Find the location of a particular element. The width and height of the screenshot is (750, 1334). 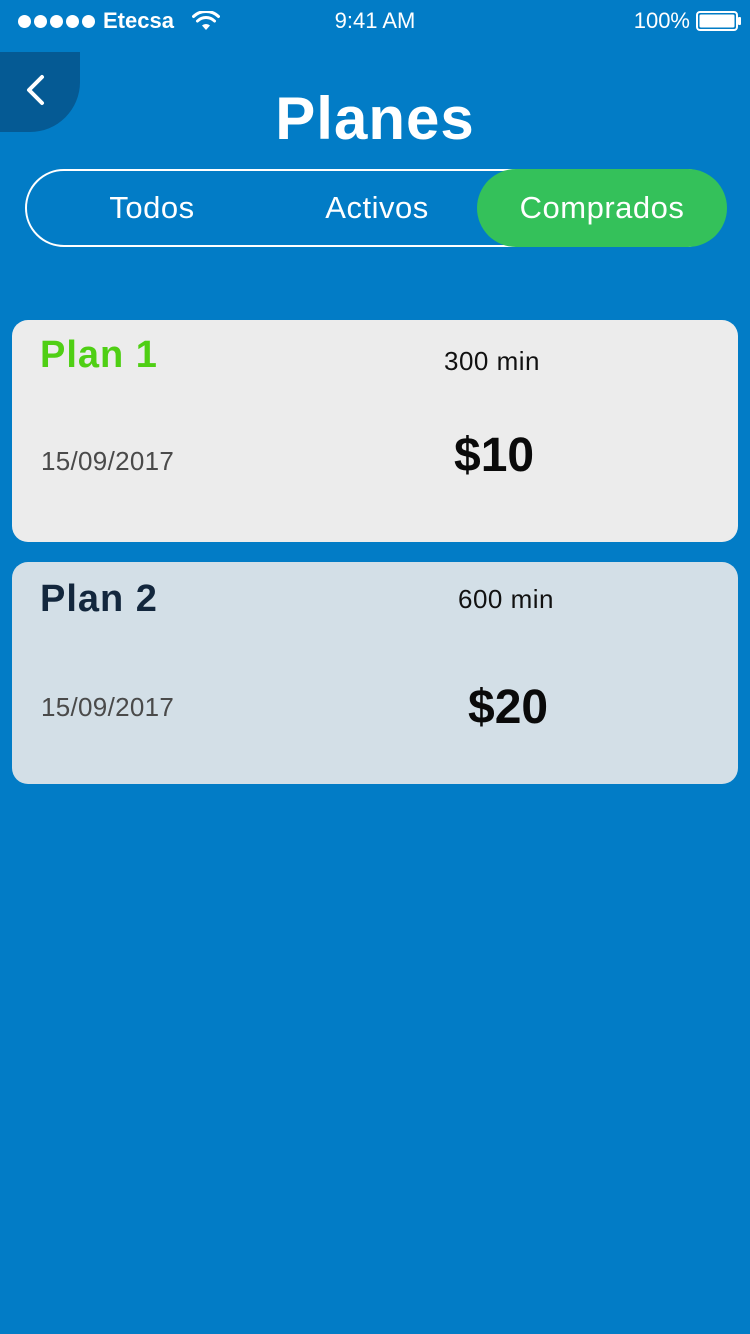

plan-minutes: 600 min is located at coordinates (506, 599).